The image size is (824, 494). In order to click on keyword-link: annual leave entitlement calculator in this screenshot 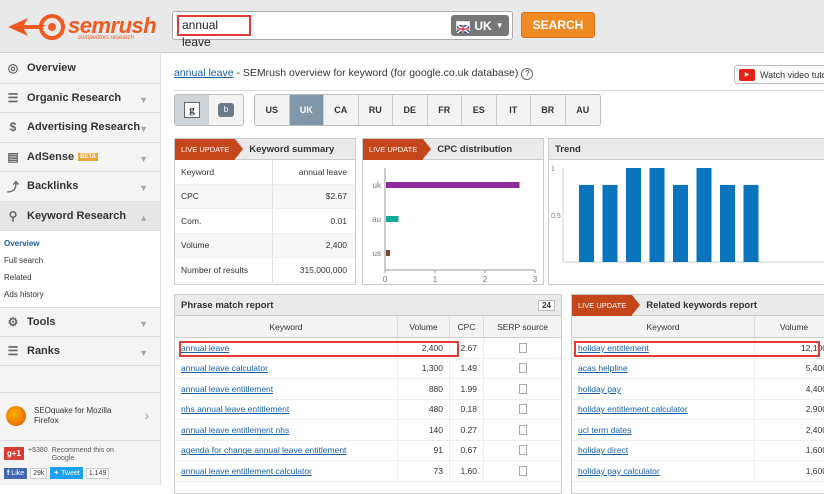, I will do `click(246, 471)`.